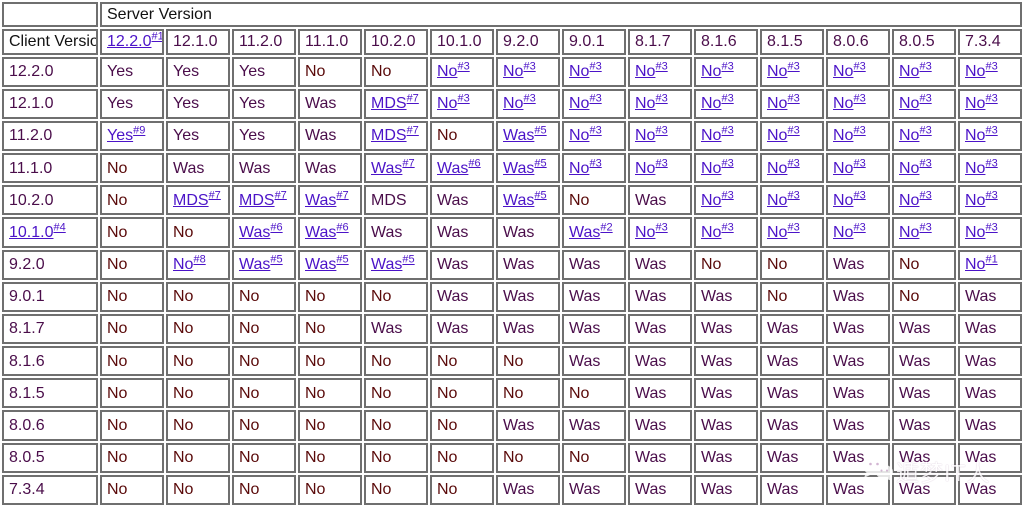 The height and width of the screenshot is (507, 1024). What do you see at coordinates (198, 264) in the screenshot?
I see `compat-cell-9.2.0-12.1.0: No#8` at bounding box center [198, 264].